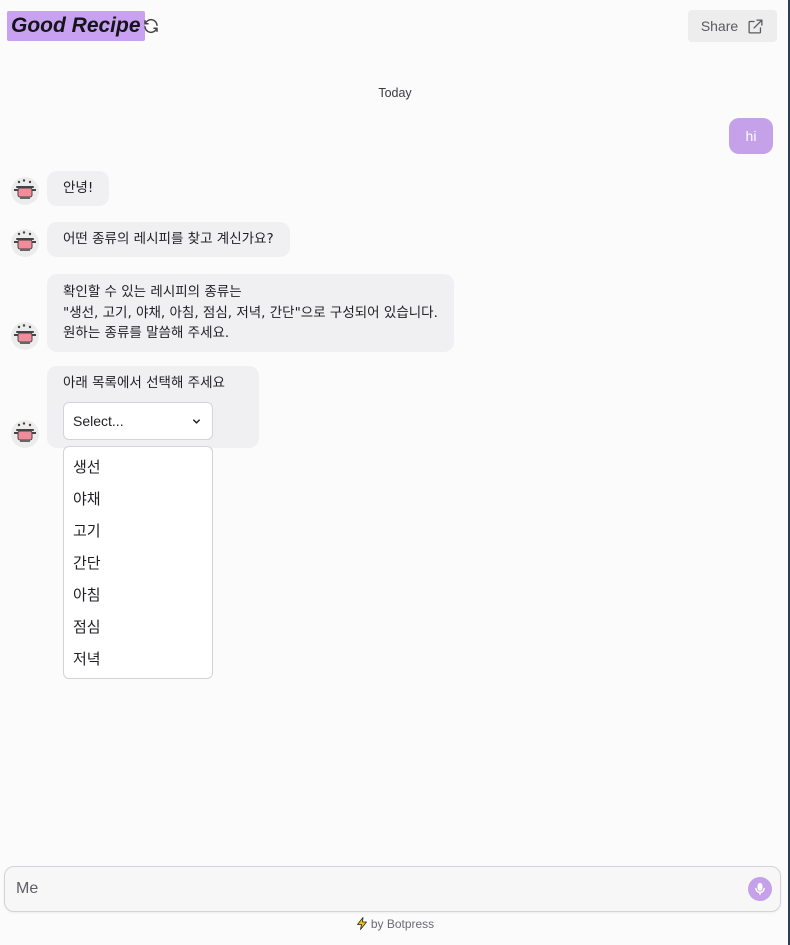 The image size is (790, 945). What do you see at coordinates (755, 26) in the screenshot?
I see `external-link-icon` at bounding box center [755, 26].